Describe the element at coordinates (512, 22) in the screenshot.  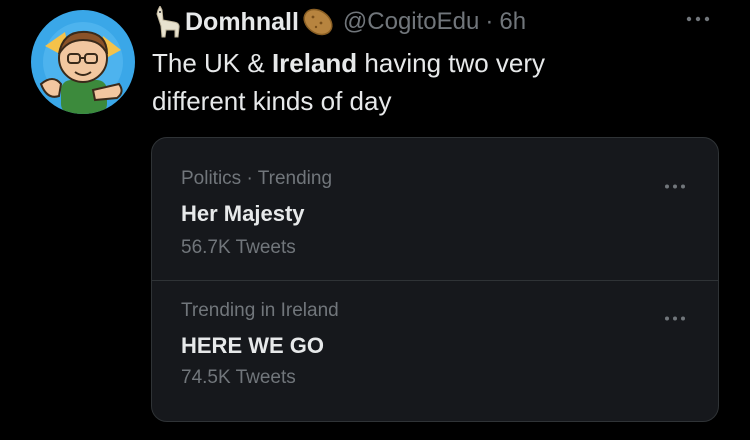
I see `timestamp: 6h` at that location.